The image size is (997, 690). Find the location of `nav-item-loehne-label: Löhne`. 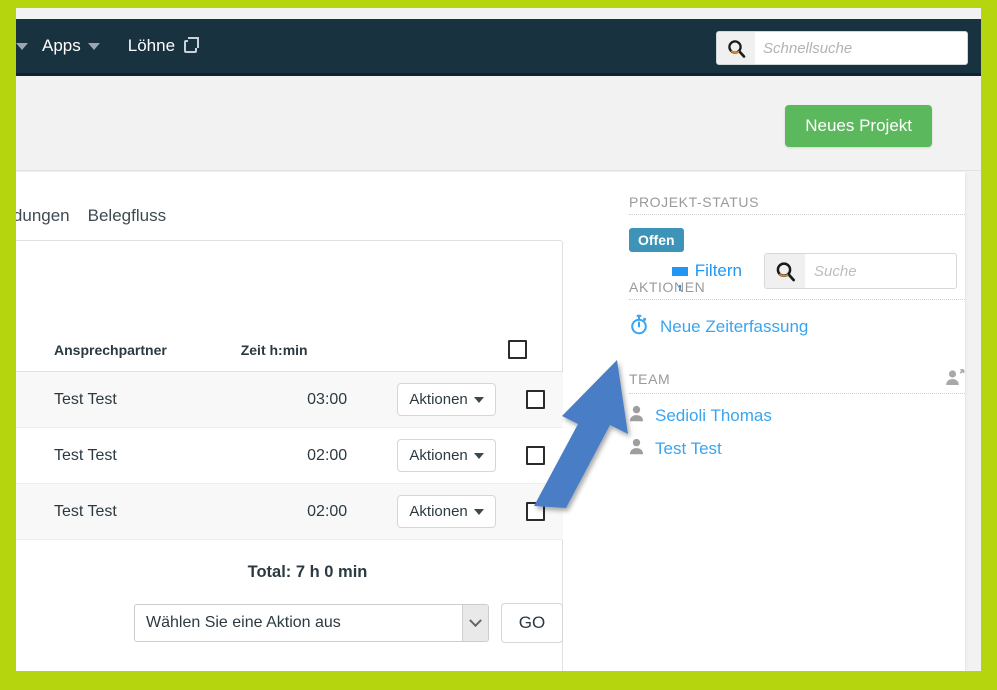

nav-item-loehne-label: Löhne is located at coordinates (151, 45).